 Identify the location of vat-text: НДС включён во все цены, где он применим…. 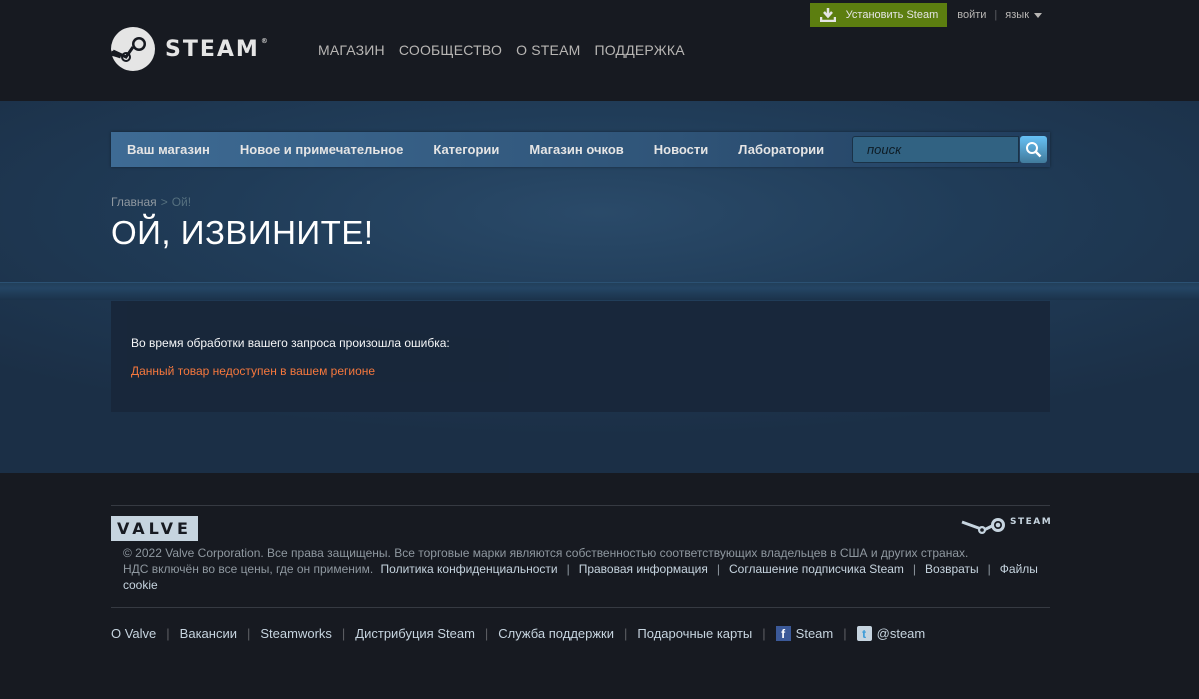
(248, 569).